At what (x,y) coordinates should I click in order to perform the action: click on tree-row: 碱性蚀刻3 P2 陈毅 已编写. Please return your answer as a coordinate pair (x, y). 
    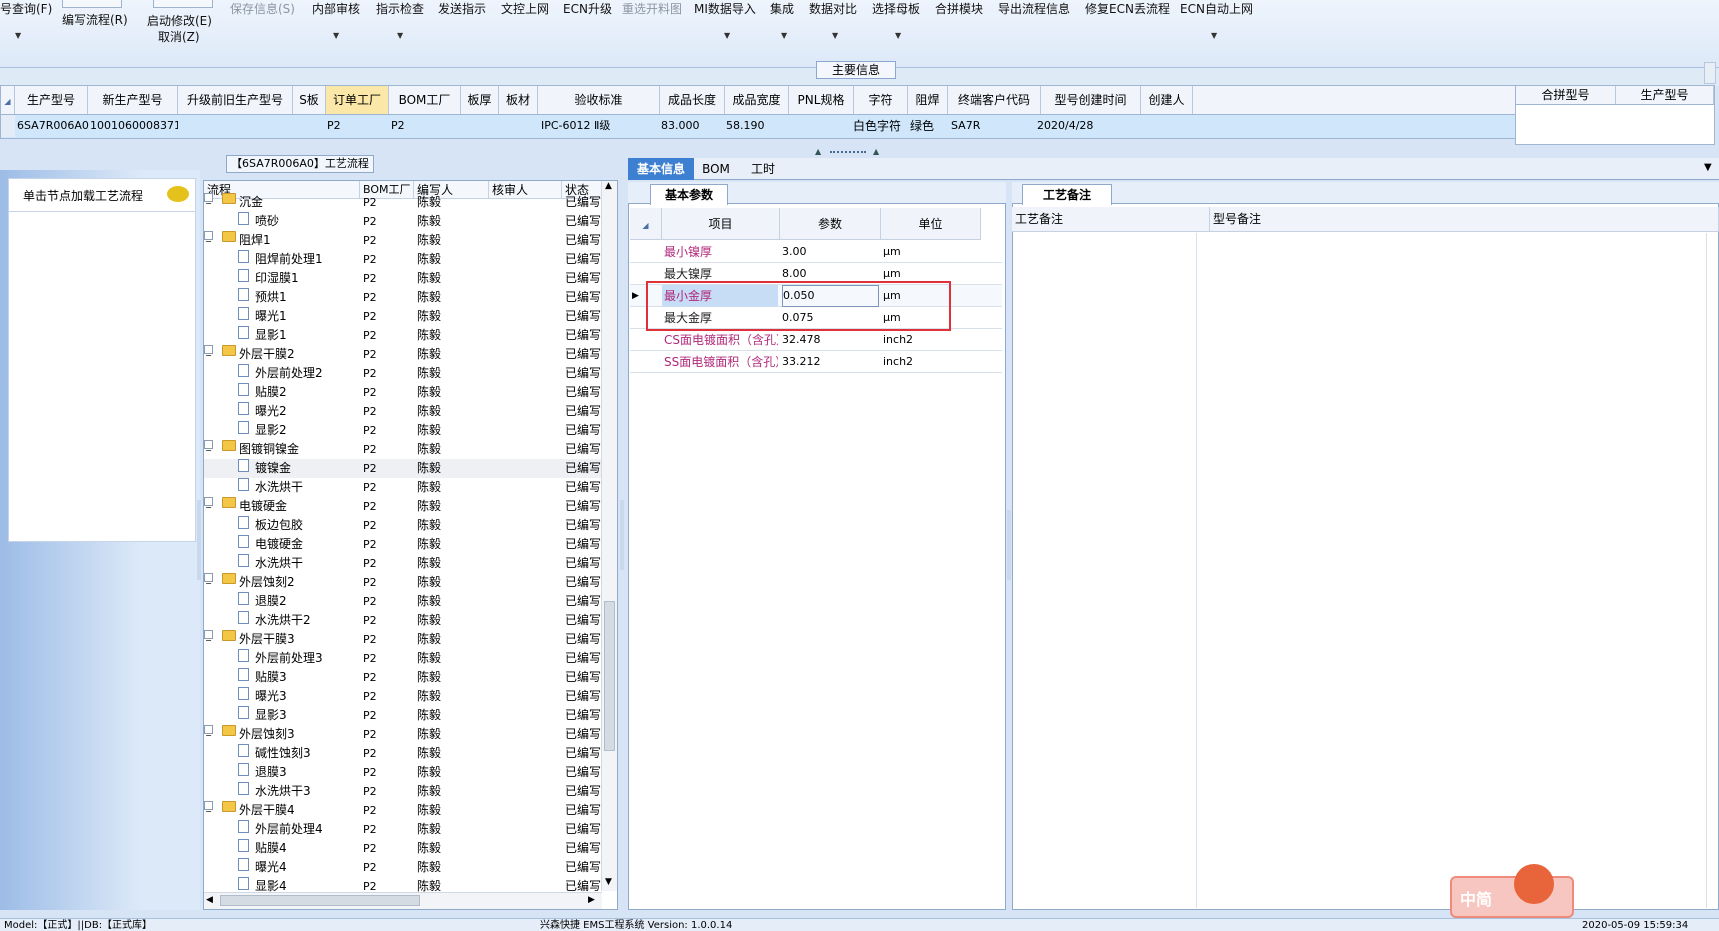
    Looking at the image, I should click on (403, 753).